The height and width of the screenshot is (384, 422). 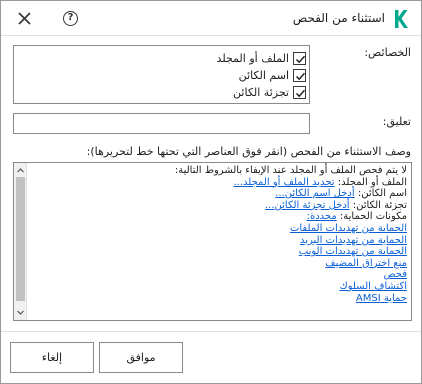 What do you see at coordinates (373, 286) in the screenshot?
I see `component-behavior-detection: اكتشاف السلوك` at bounding box center [373, 286].